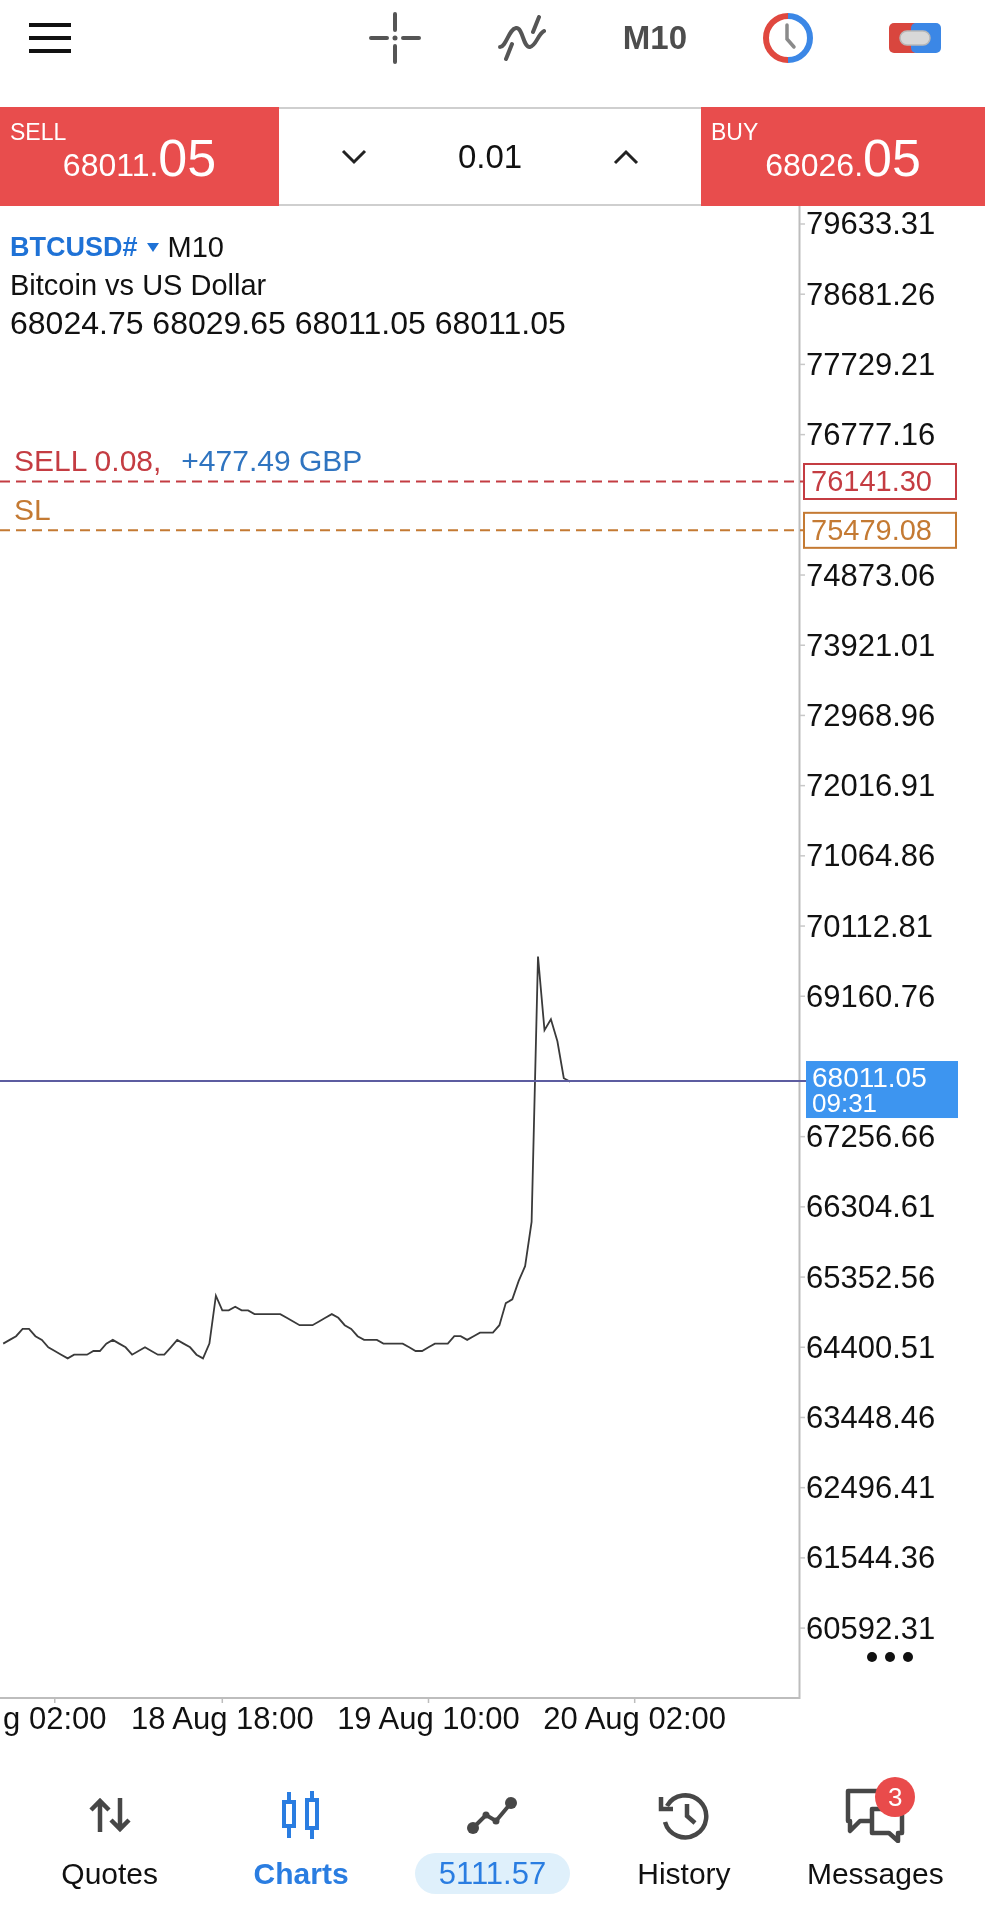 This screenshot has height=1920, width=985. Describe the element at coordinates (88, 460) in the screenshot. I see `order-label: SELL 0.08,` at that location.